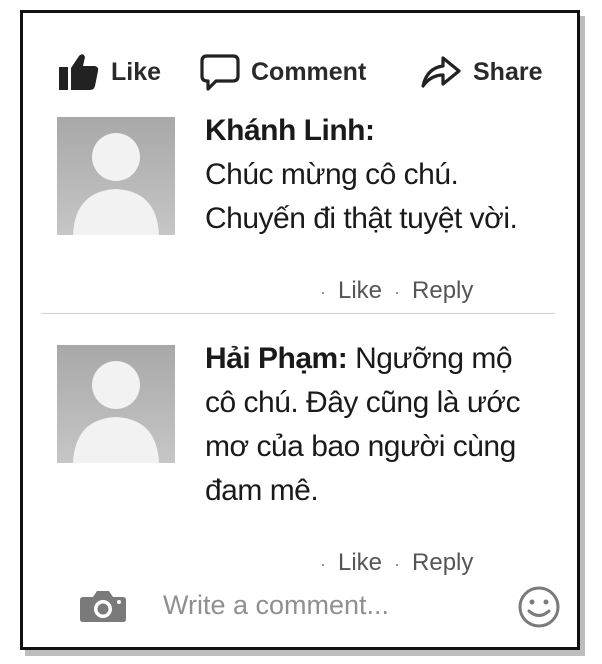 The image size is (602, 664). Describe the element at coordinates (262, 490) in the screenshot. I see `comment-line: đam mê.` at that location.